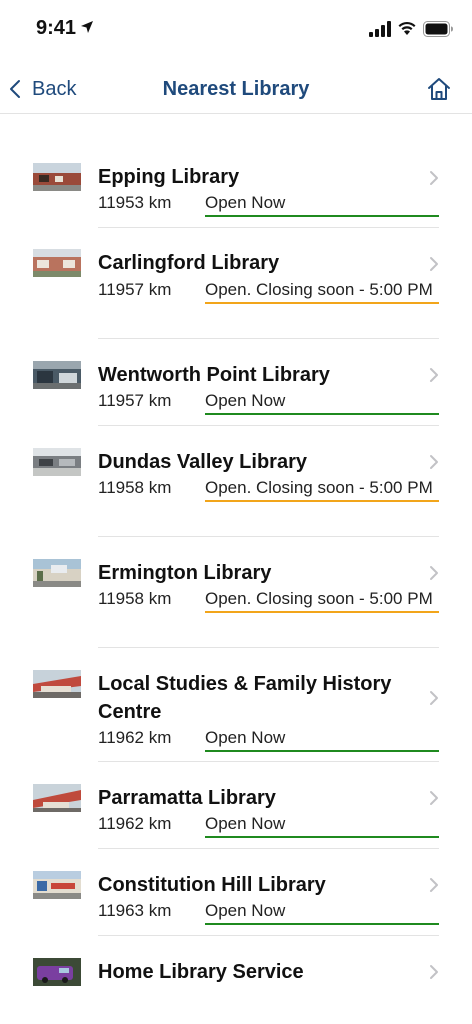  Describe the element at coordinates (245, 698) in the screenshot. I see `library-name: Local Studies & Family History Centre` at that location.